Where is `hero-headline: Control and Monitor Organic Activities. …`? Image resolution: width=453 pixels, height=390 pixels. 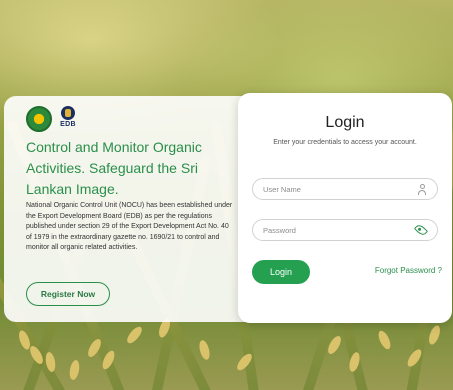
hero-headline: Control and Monitor Organic Activities. … is located at coordinates (114, 168).